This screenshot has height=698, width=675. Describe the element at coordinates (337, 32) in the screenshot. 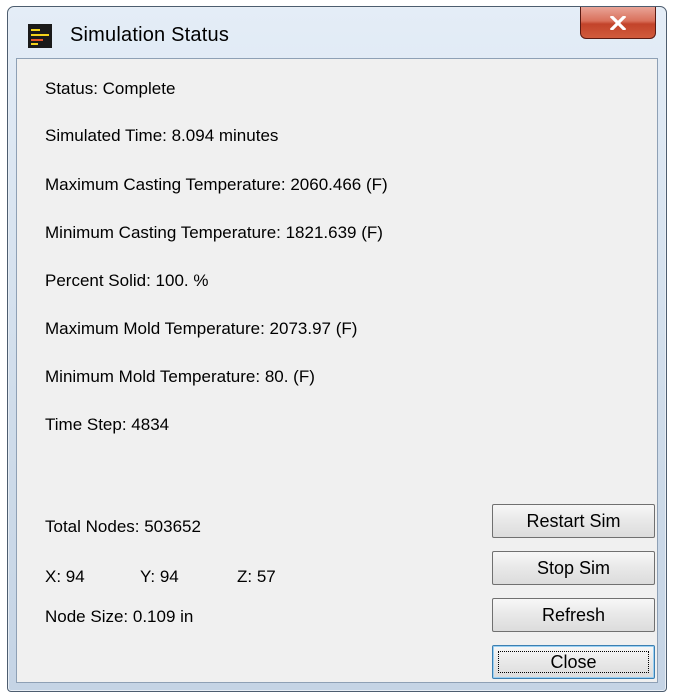

I see `title-bar: Simulation Status` at that location.